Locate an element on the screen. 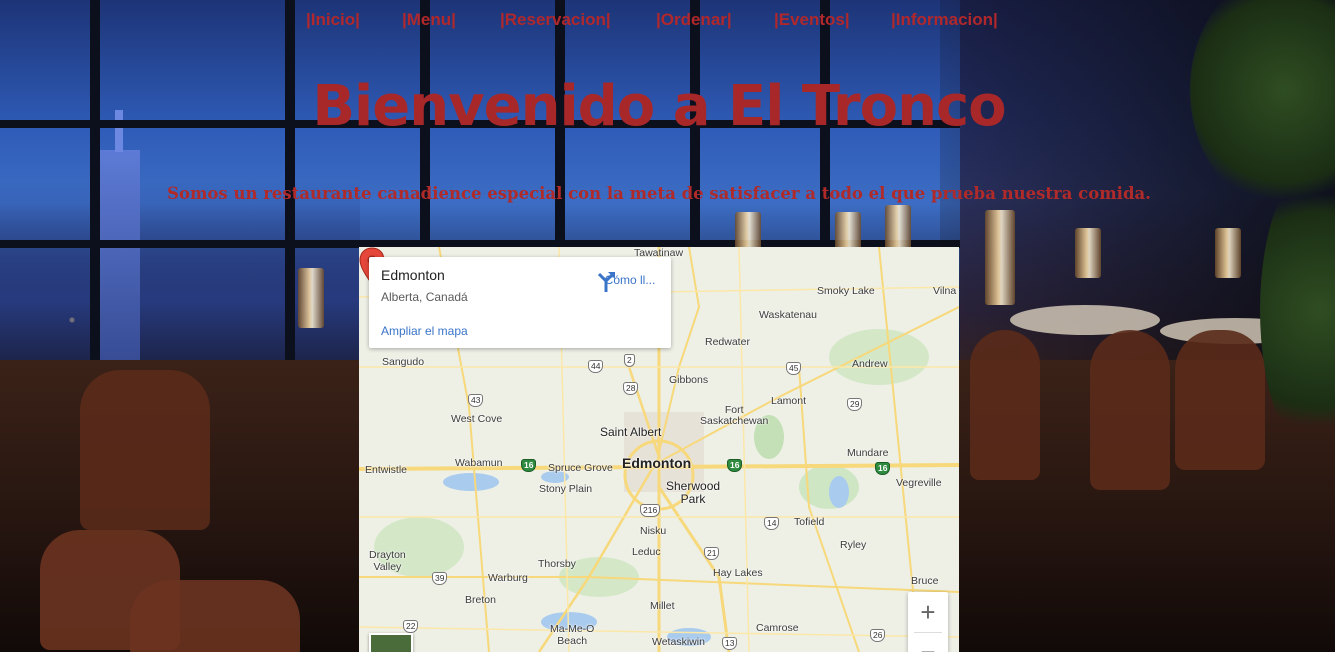 This screenshot has width=1335, height=652. place-label: Saint Albert is located at coordinates (631, 432).